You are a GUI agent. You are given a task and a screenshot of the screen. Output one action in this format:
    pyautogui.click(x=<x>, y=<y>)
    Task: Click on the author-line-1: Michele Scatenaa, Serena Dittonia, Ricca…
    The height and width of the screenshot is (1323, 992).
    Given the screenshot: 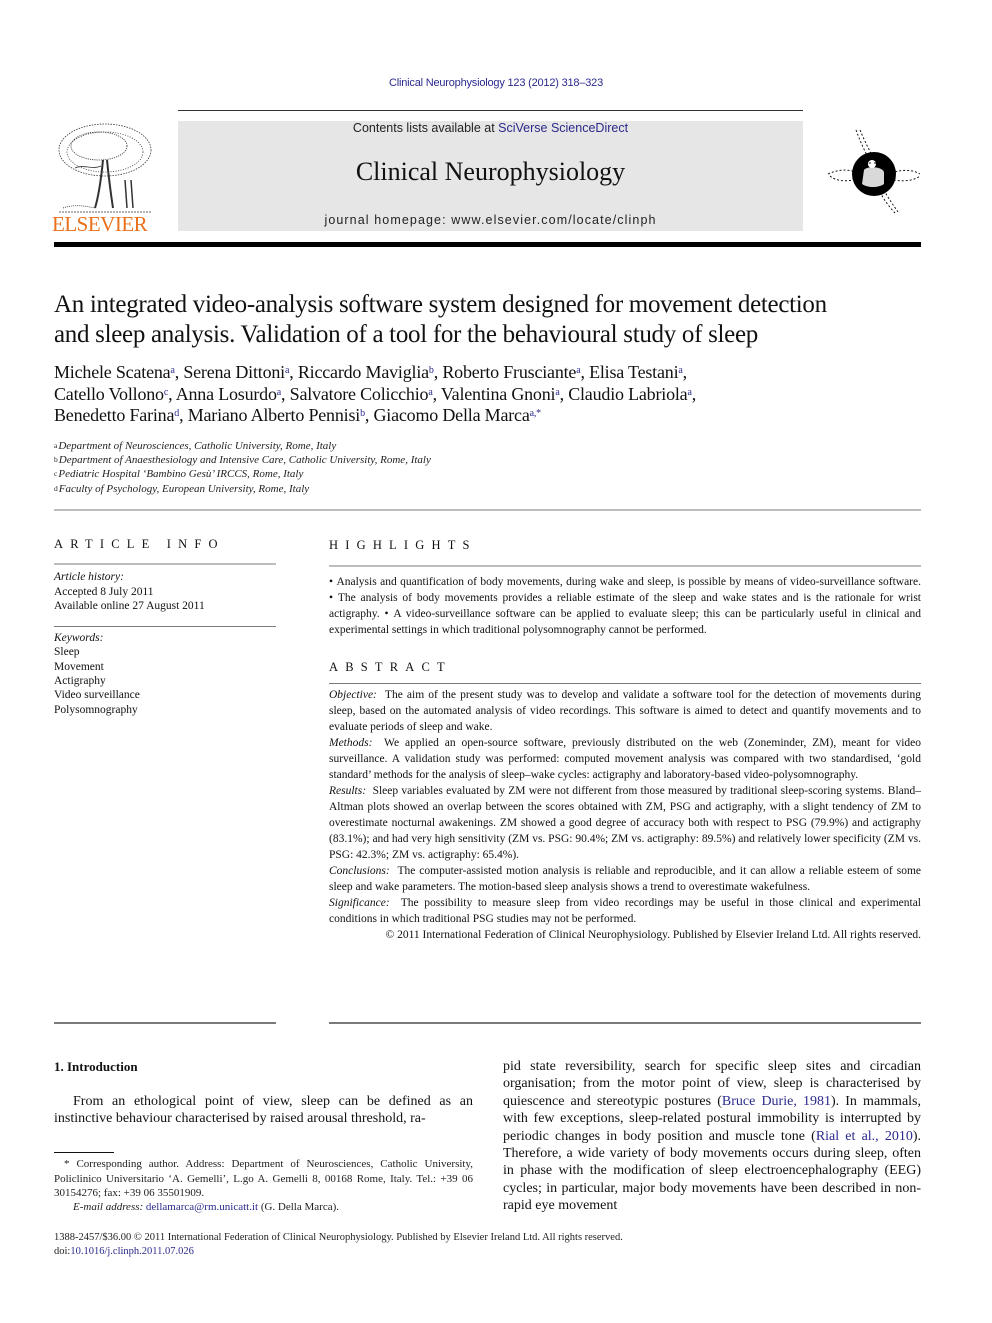 What is the action you would take?
    pyautogui.click(x=489, y=373)
    